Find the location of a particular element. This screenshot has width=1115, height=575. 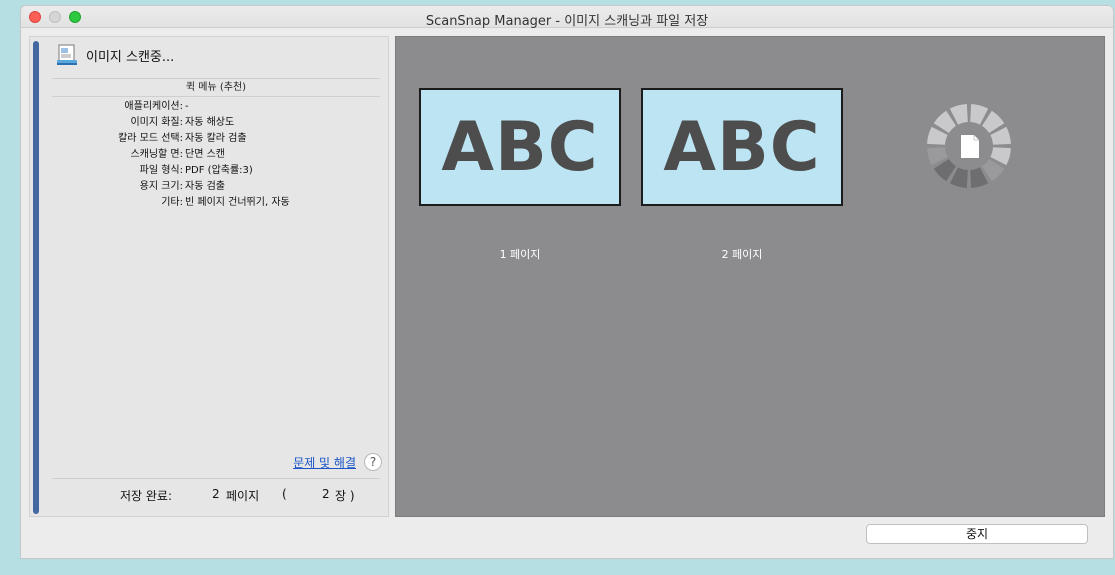

scan-setting-row: 칼라 모드 선택: 자동 칼라 검출 is located at coordinates (216, 139).